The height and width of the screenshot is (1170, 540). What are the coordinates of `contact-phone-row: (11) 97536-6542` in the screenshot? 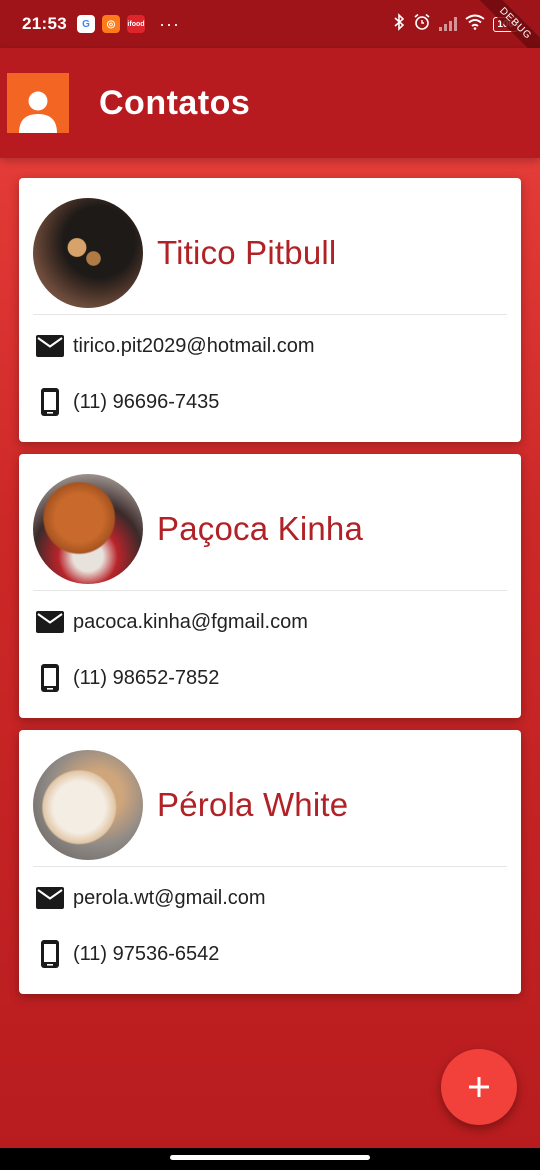 It's located at (270, 954).